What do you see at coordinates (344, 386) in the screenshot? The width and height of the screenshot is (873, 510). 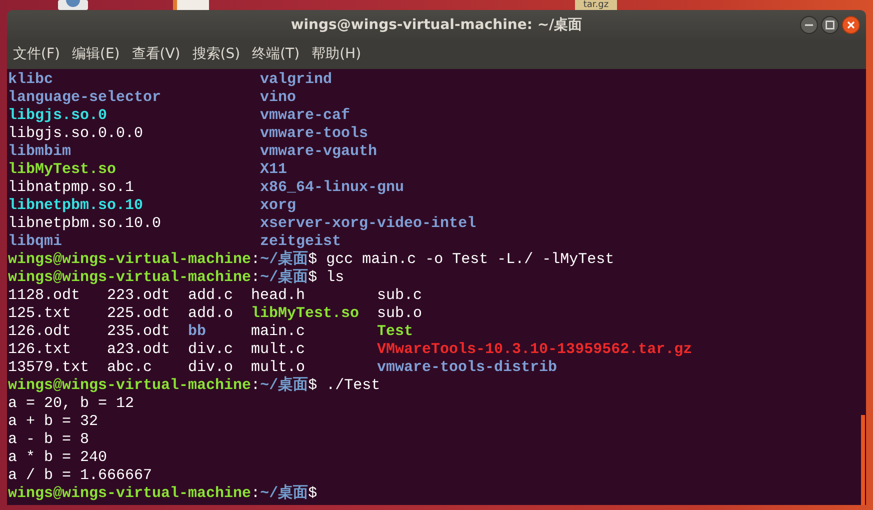 I see `command-text: $ ./Test` at bounding box center [344, 386].